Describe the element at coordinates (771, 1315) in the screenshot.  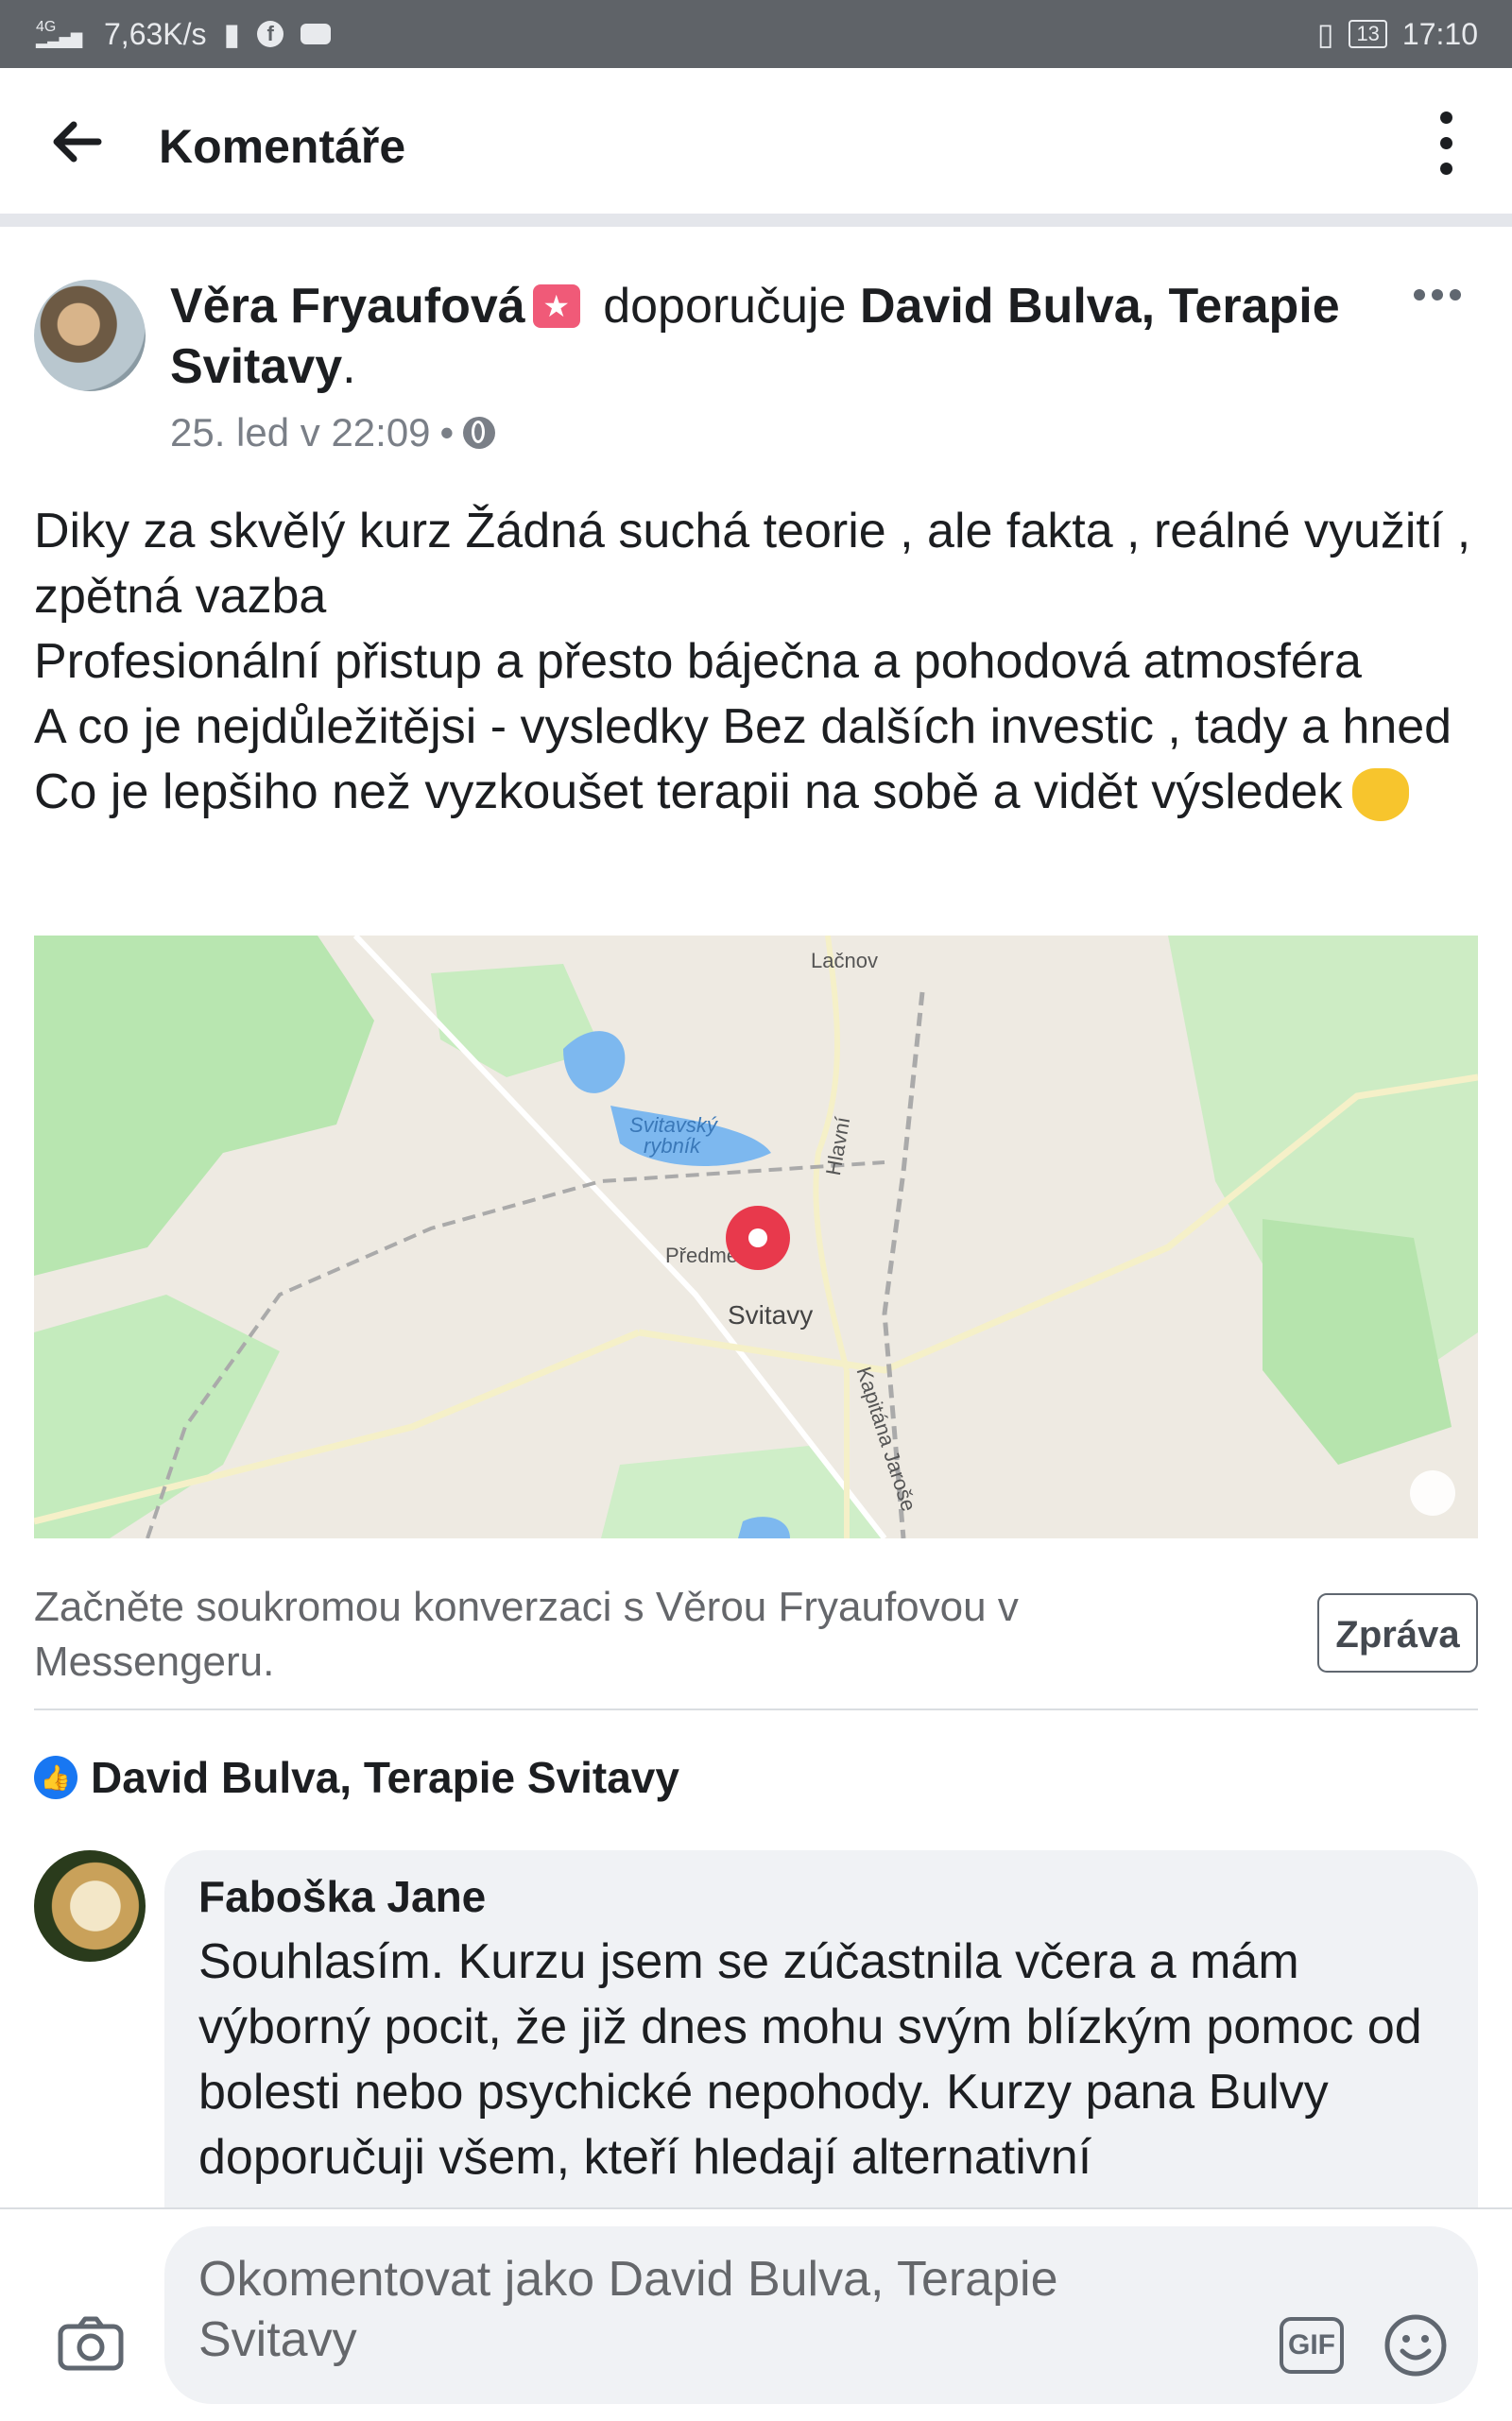
I see `map-label-city: Svitavy` at that location.